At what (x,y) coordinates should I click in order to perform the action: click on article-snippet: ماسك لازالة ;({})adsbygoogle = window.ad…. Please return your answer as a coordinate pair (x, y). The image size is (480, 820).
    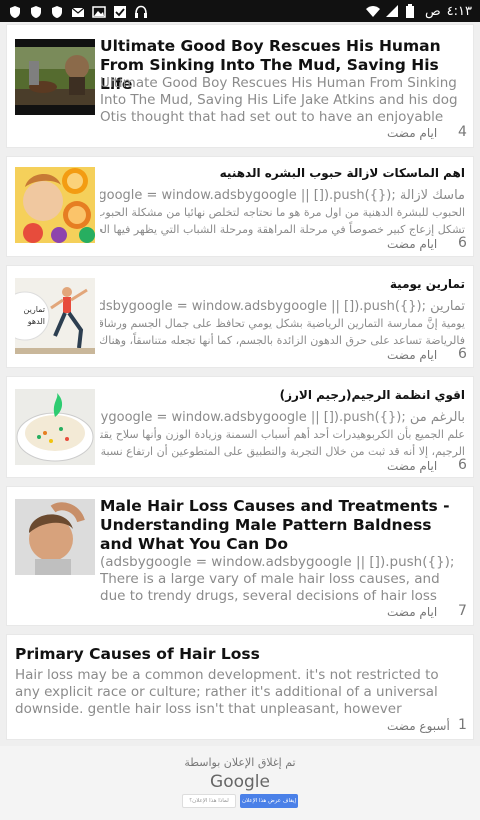
    Looking at the image, I should click on (282, 213).